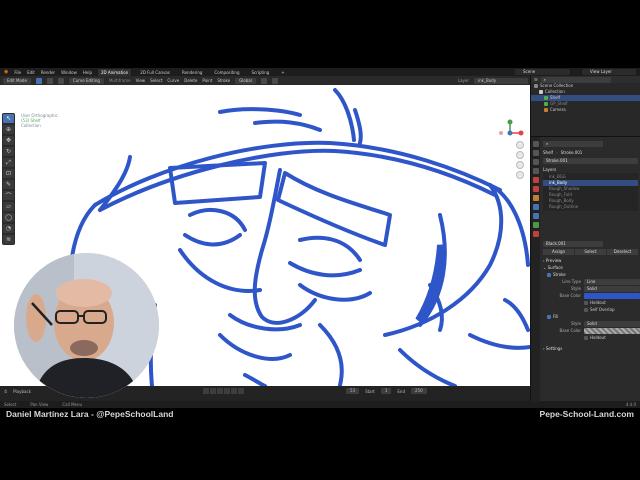  Describe the element at coordinates (8, 129) in the screenshot. I see `cursor-tool-icon: ⊕` at that location.